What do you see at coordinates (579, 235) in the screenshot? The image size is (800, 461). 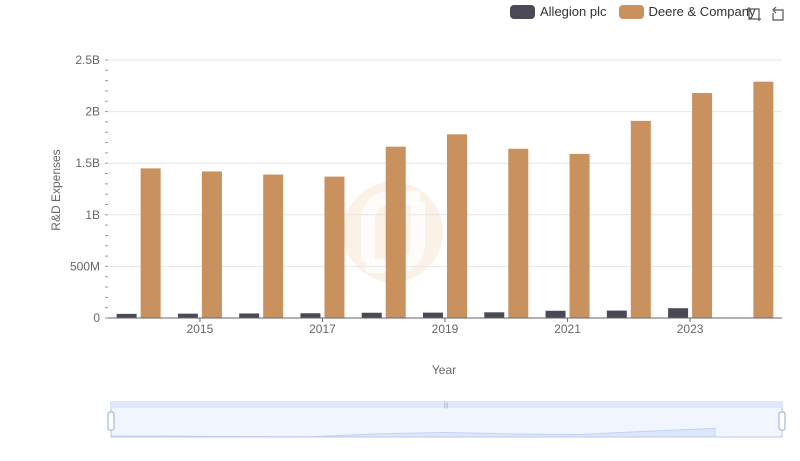 I see `bar-deere-2021` at bounding box center [579, 235].